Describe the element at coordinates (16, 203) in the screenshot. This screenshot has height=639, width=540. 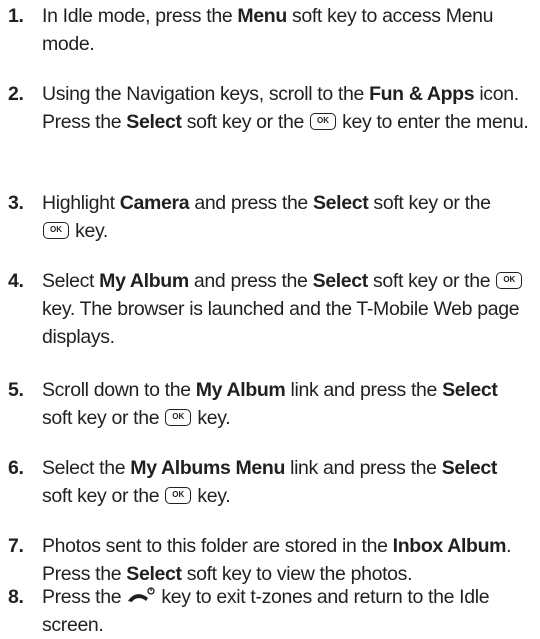
I see `step-number: 3.` at that location.